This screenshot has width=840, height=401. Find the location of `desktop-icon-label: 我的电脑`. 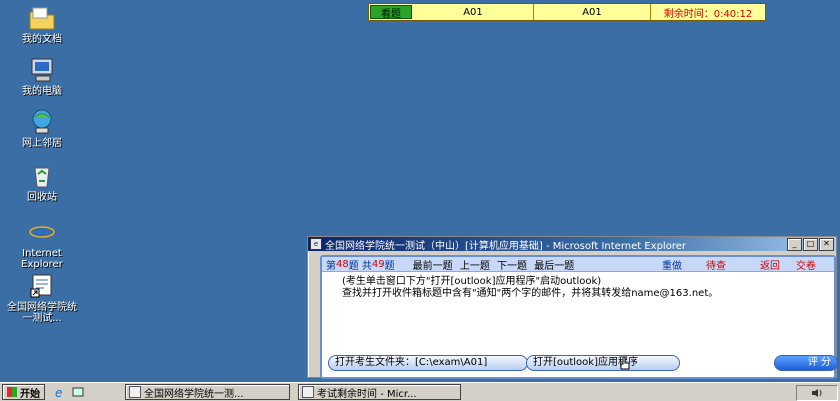

desktop-icon-label: 我的电脑 is located at coordinates (42, 91).